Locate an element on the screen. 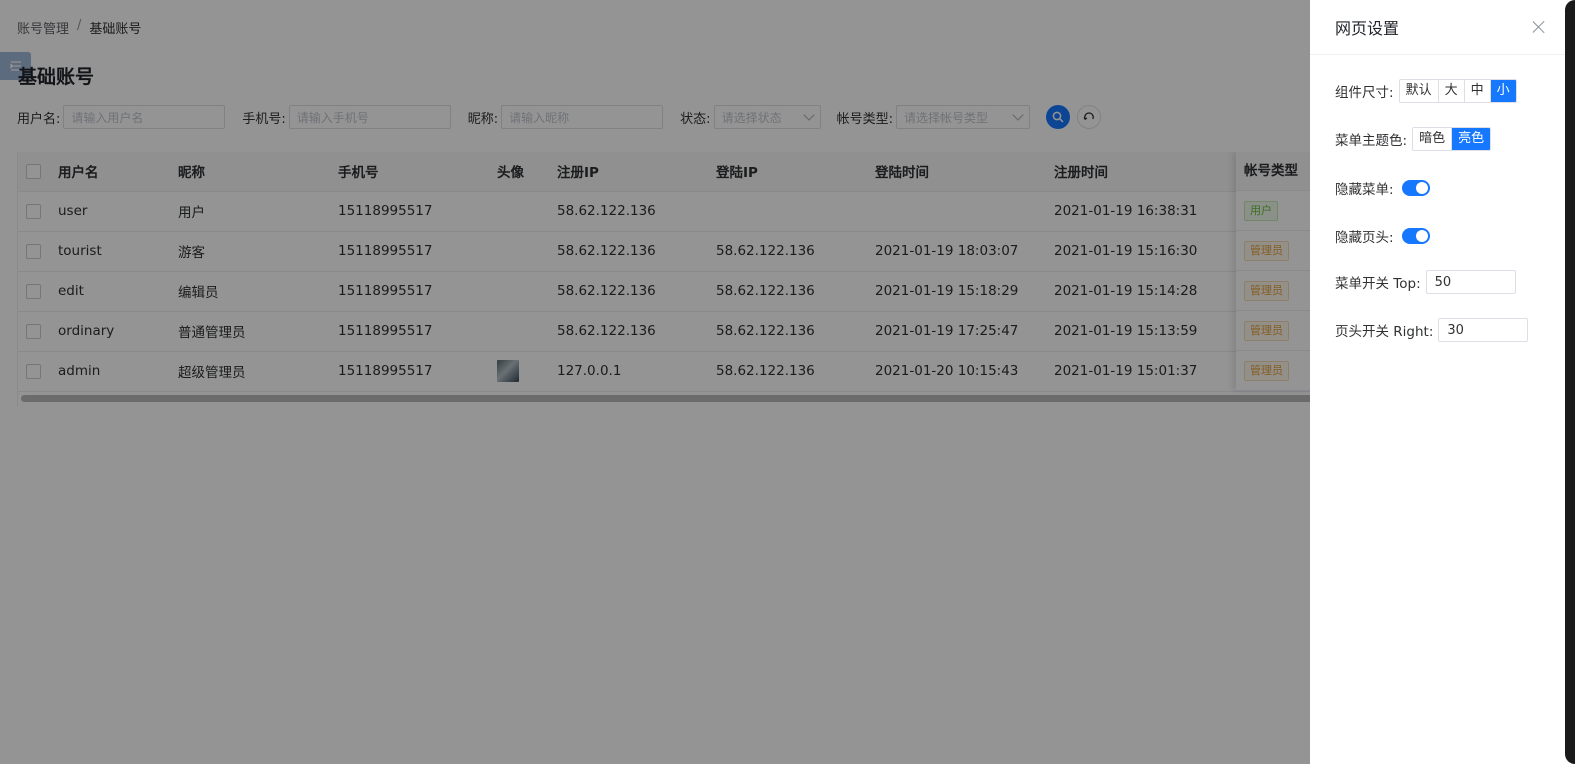 Image resolution: width=1575 pixels, height=764 pixels. component-size-segmented: 默认 大 中 小 is located at coordinates (1457, 91).